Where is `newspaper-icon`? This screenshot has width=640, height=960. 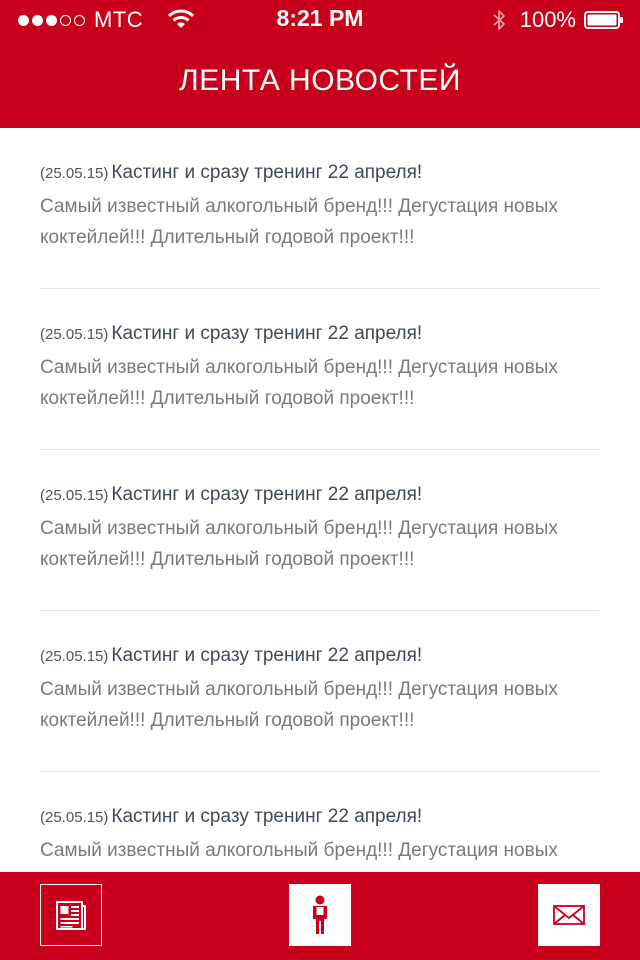
newspaper-icon is located at coordinates (71, 915).